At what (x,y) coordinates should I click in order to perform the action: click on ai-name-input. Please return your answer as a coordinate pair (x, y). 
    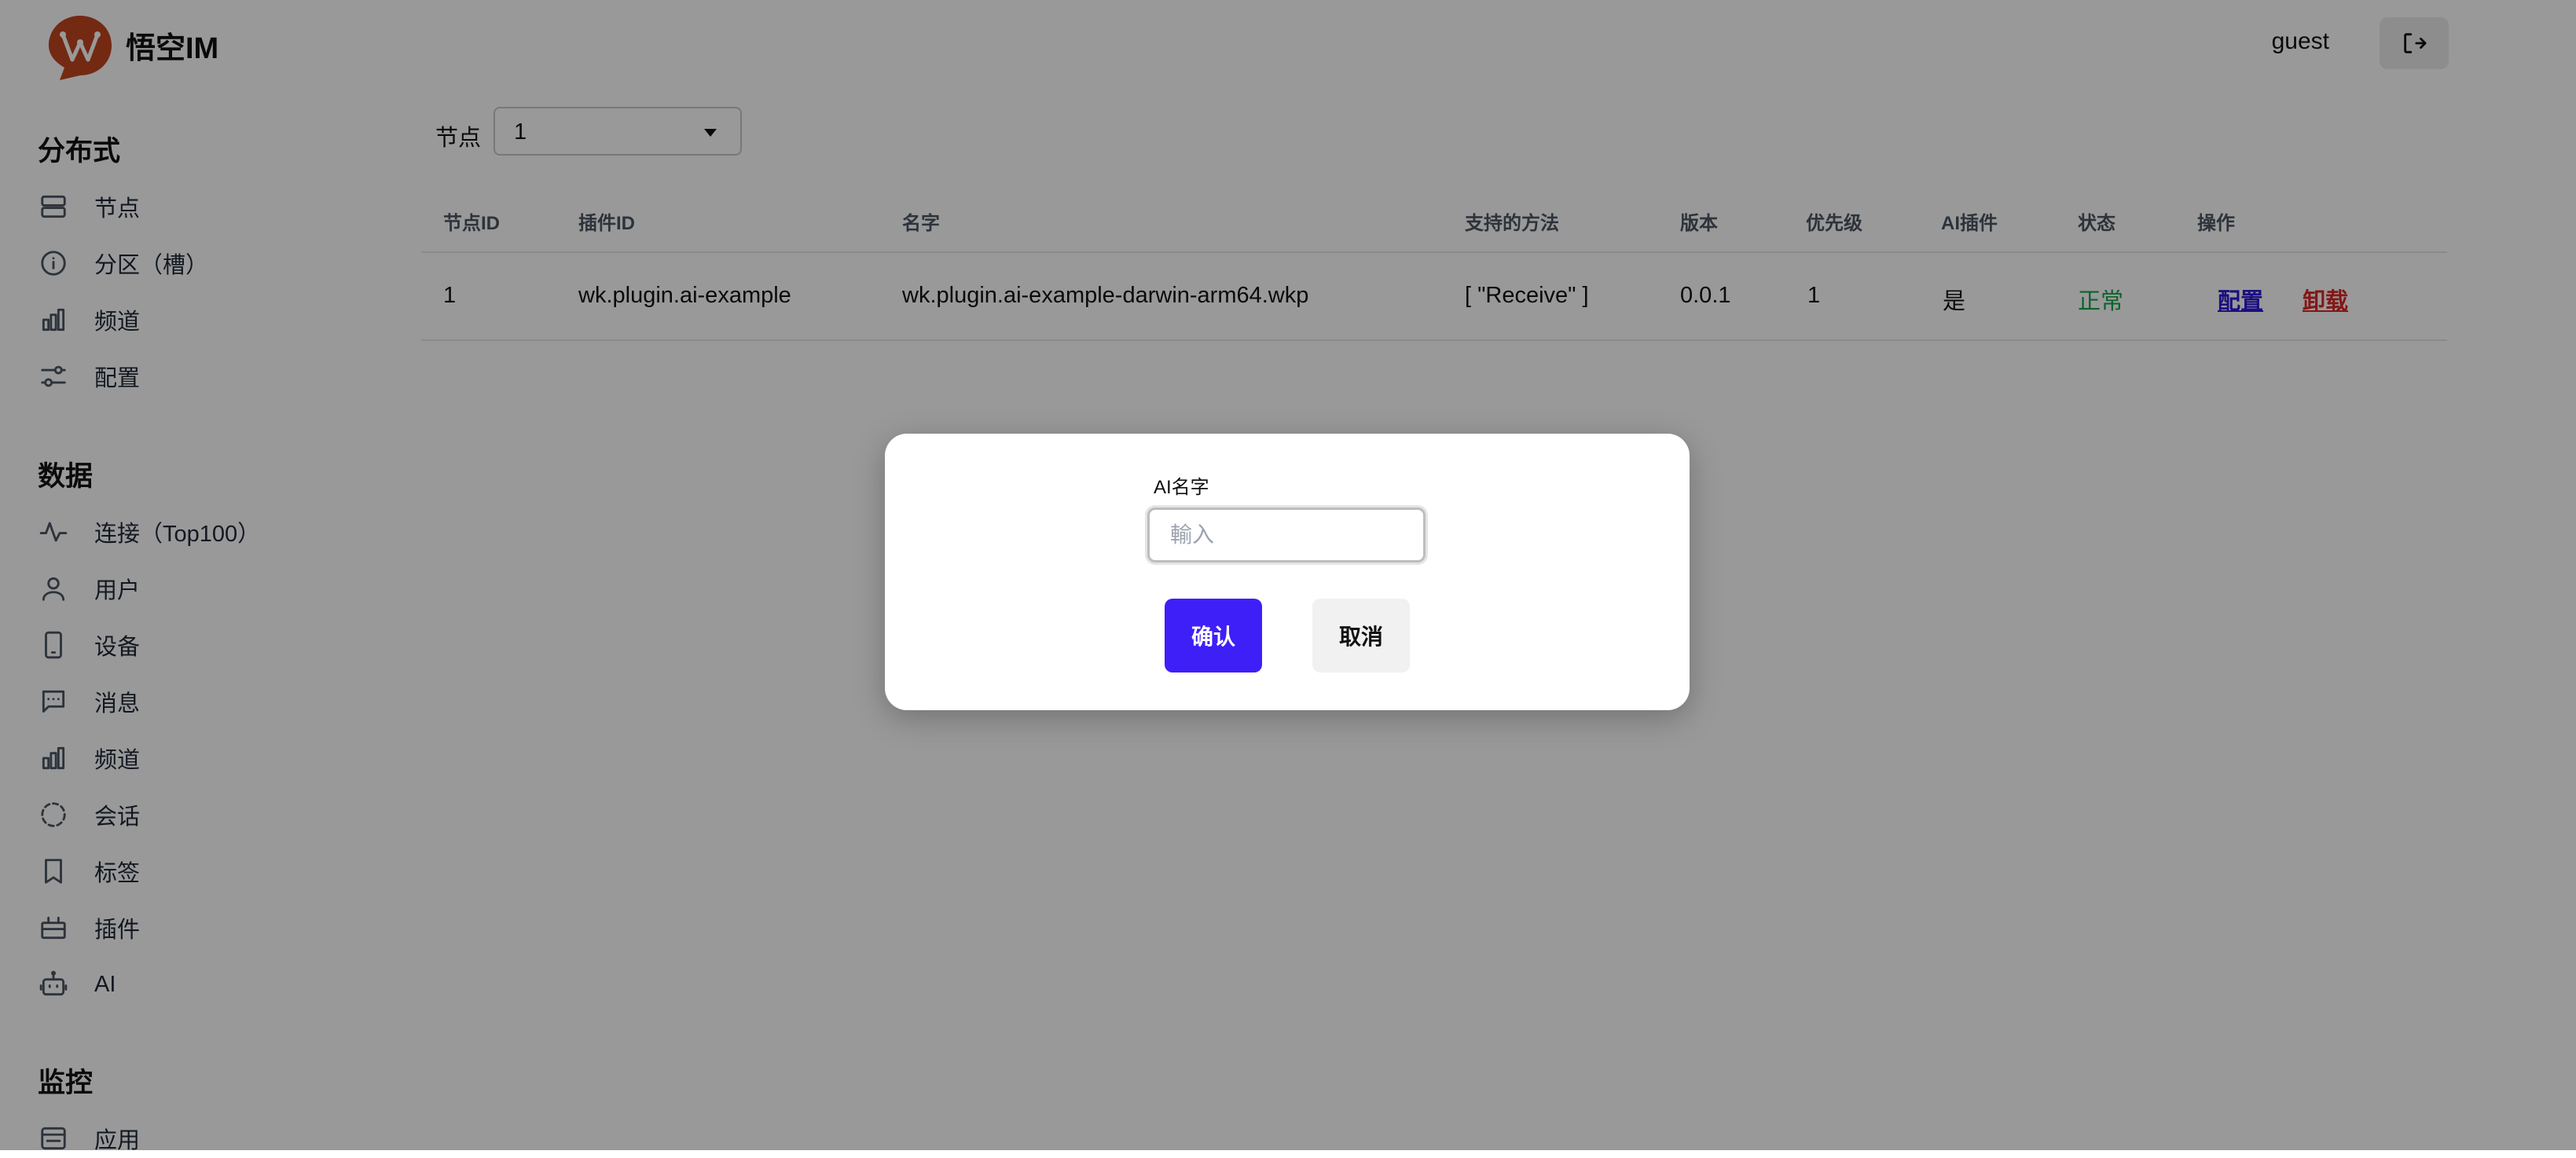
    Looking at the image, I should click on (1286, 535).